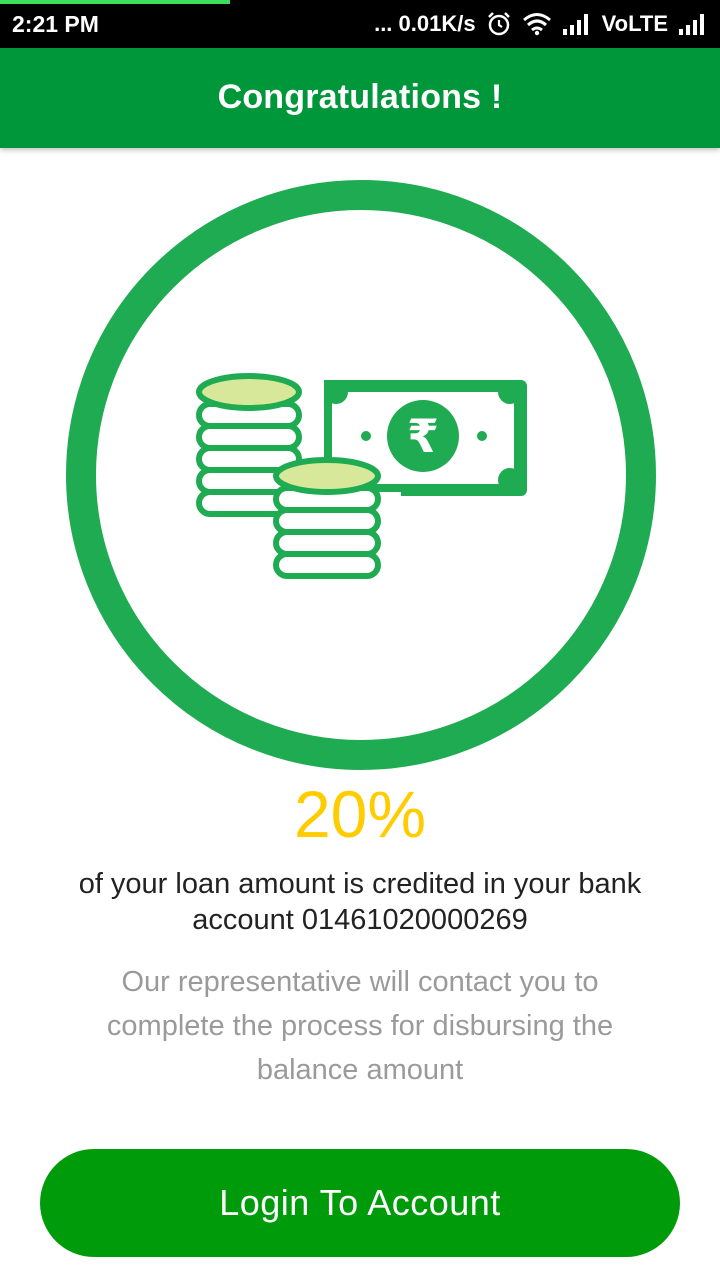 This screenshot has height=1280, width=720. Describe the element at coordinates (425, 23) in the screenshot. I see `network-speed: ... 0.01K/s` at that location.